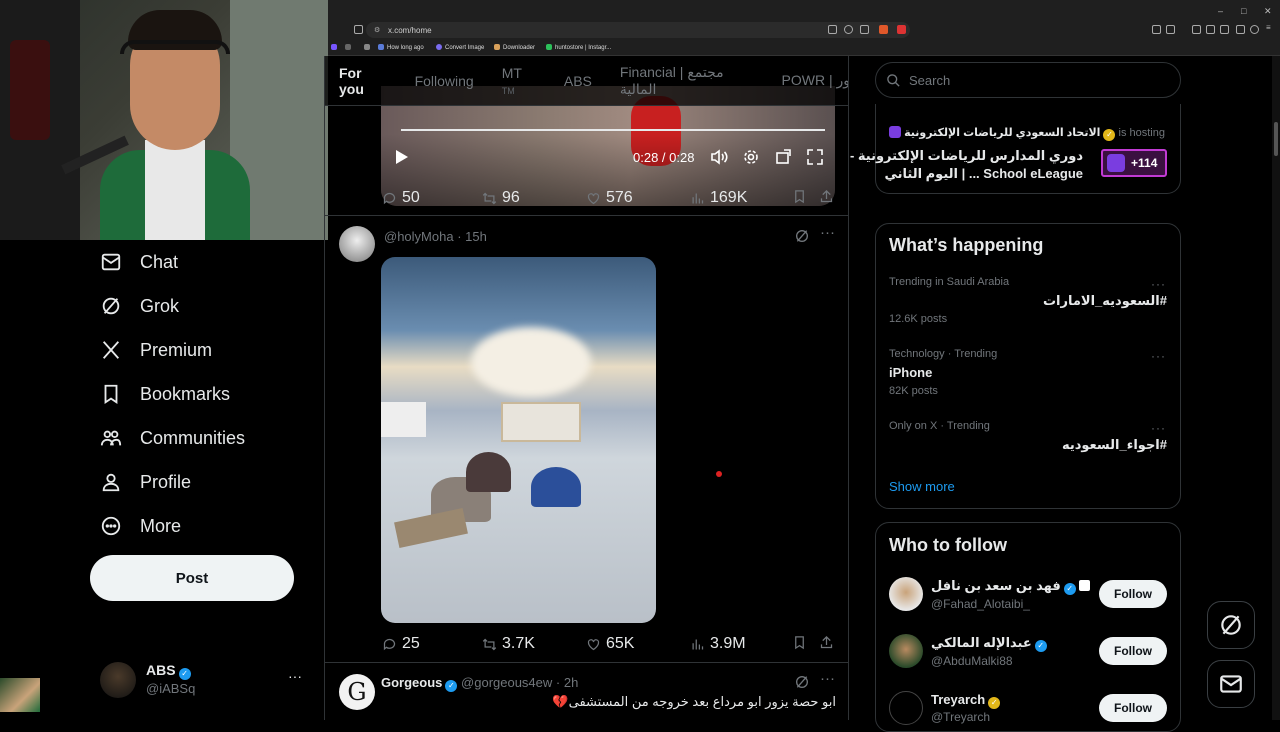 The height and width of the screenshot is (732, 1280). I want to click on settings-gear-icon, so click(751, 157).